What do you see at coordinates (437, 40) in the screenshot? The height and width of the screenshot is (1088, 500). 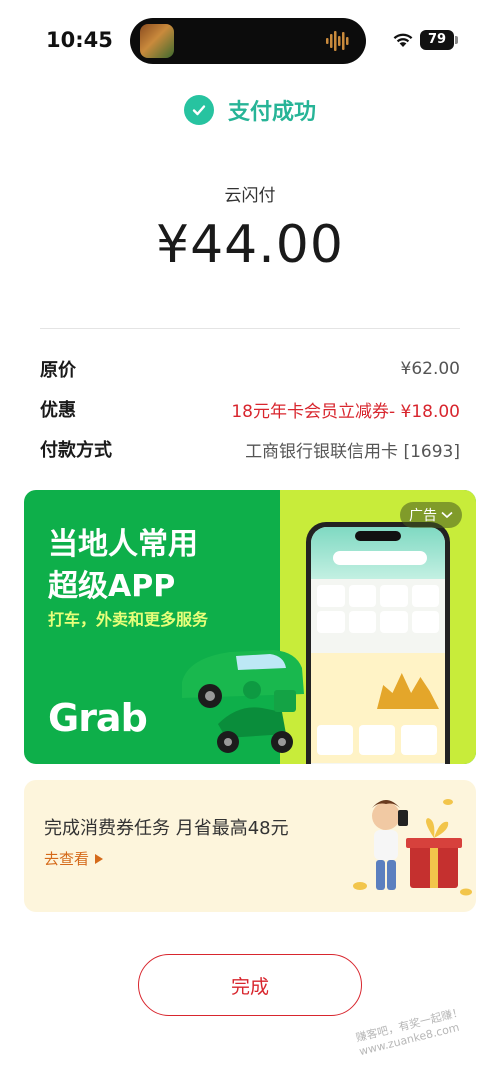 I see `battery-icon: 79` at bounding box center [437, 40].